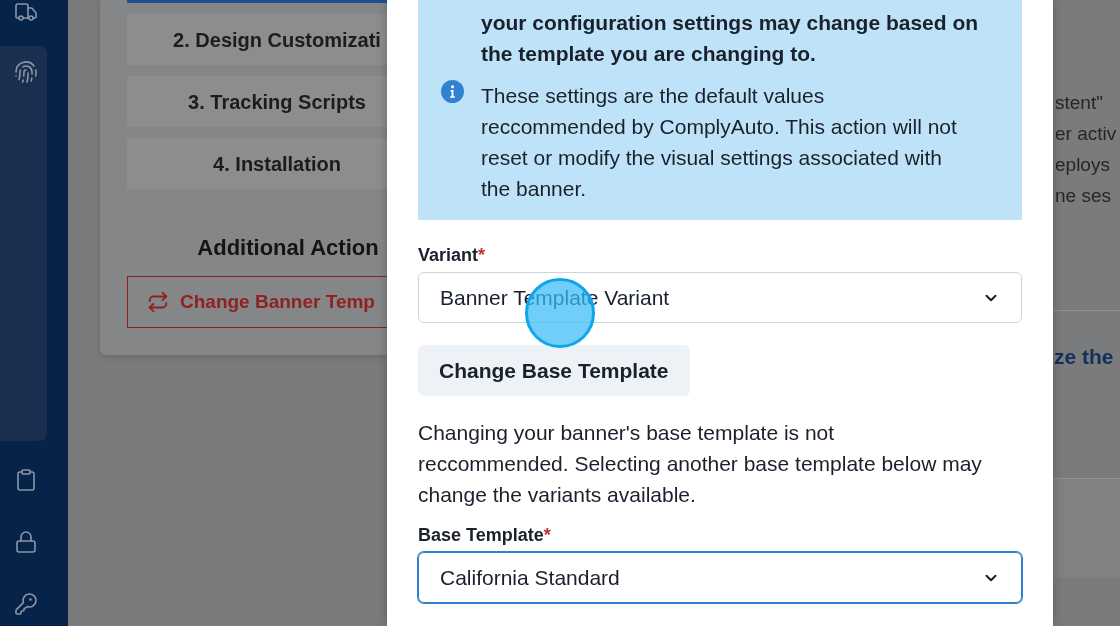  What do you see at coordinates (26, 542) in the screenshot?
I see `lock-icon` at bounding box center [26, 542].